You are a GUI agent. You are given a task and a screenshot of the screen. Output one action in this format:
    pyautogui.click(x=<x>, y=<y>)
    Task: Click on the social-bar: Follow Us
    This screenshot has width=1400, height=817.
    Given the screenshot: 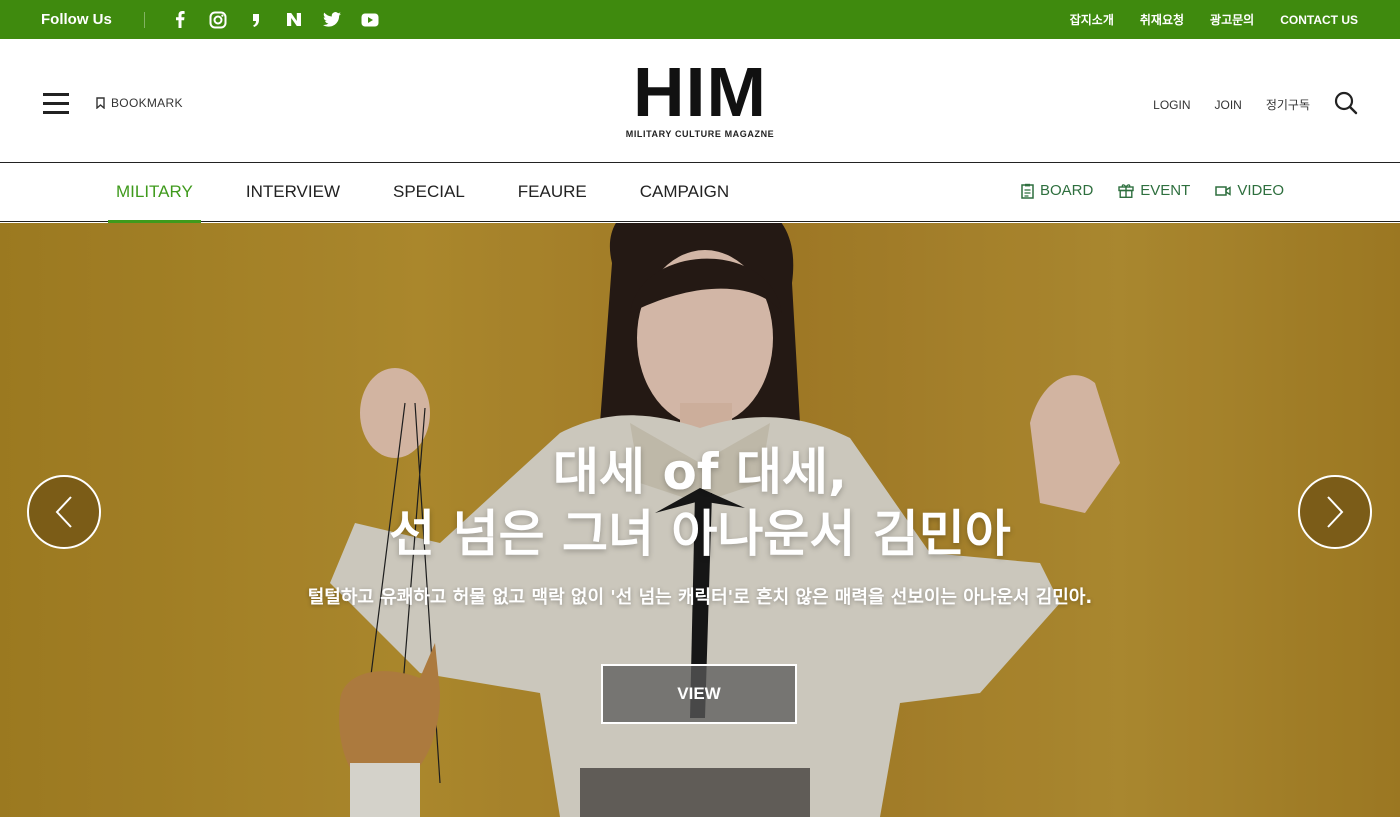 What is the action you would take?
    pyautogui.click(x=211, y=20)
    